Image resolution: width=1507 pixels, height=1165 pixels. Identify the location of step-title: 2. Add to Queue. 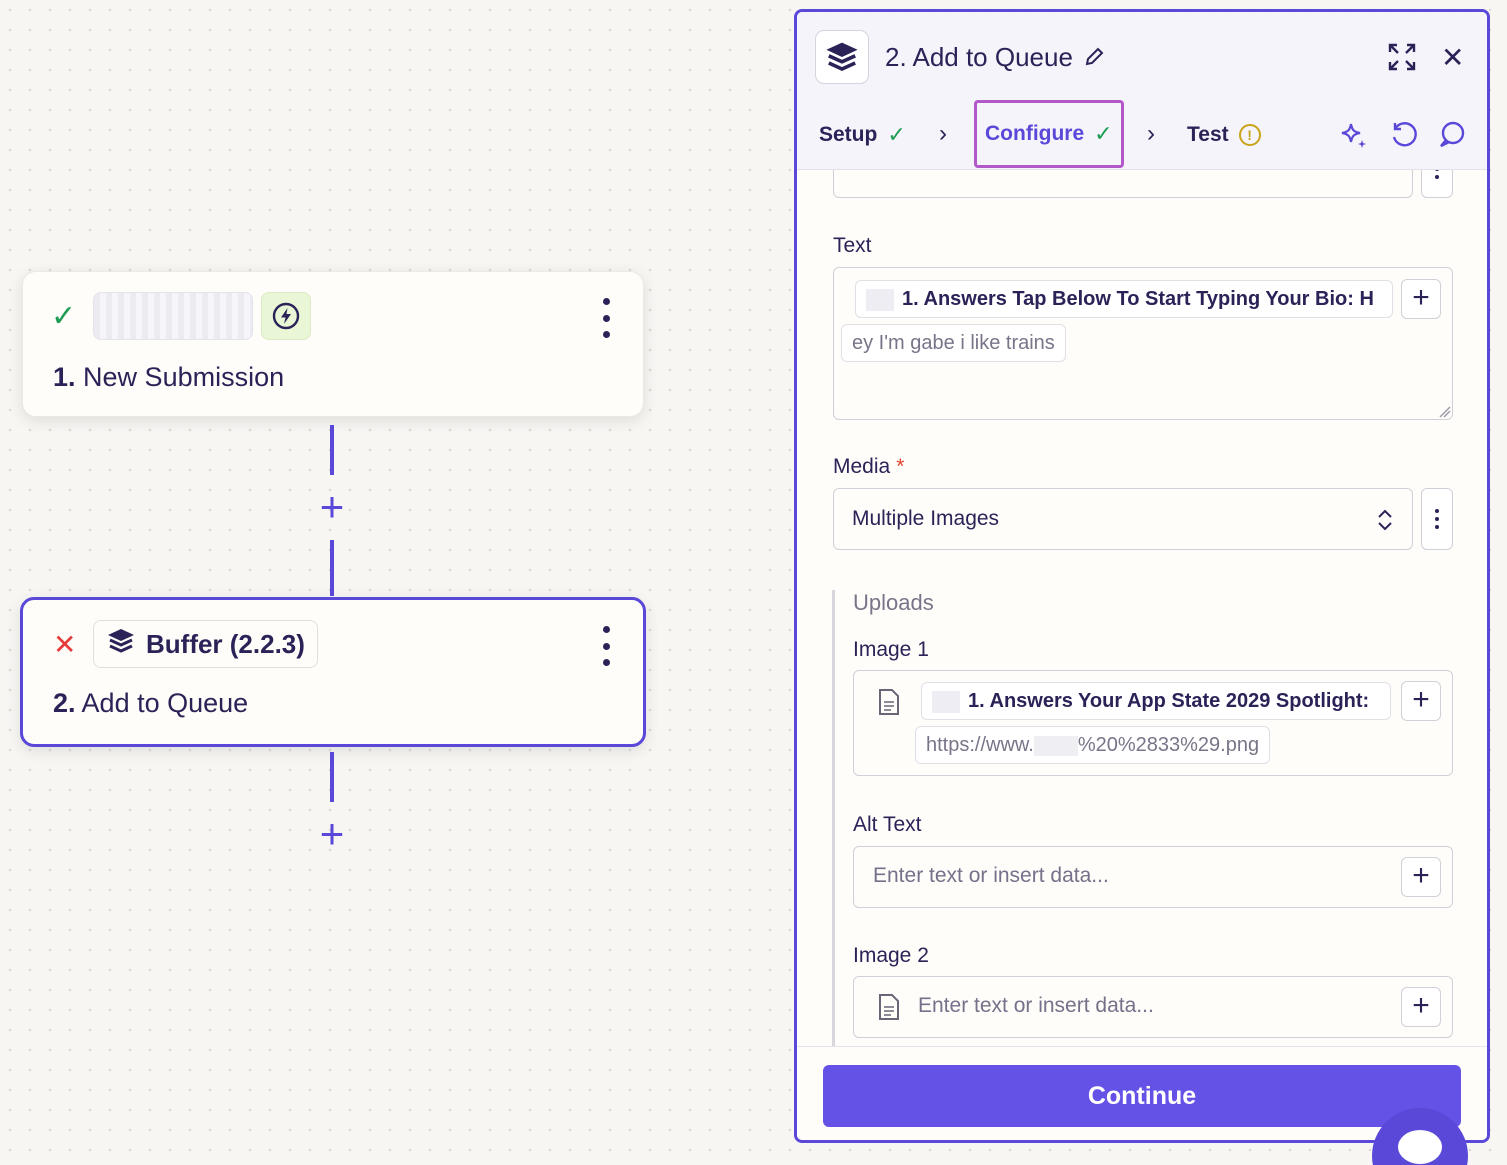
(151, 703).